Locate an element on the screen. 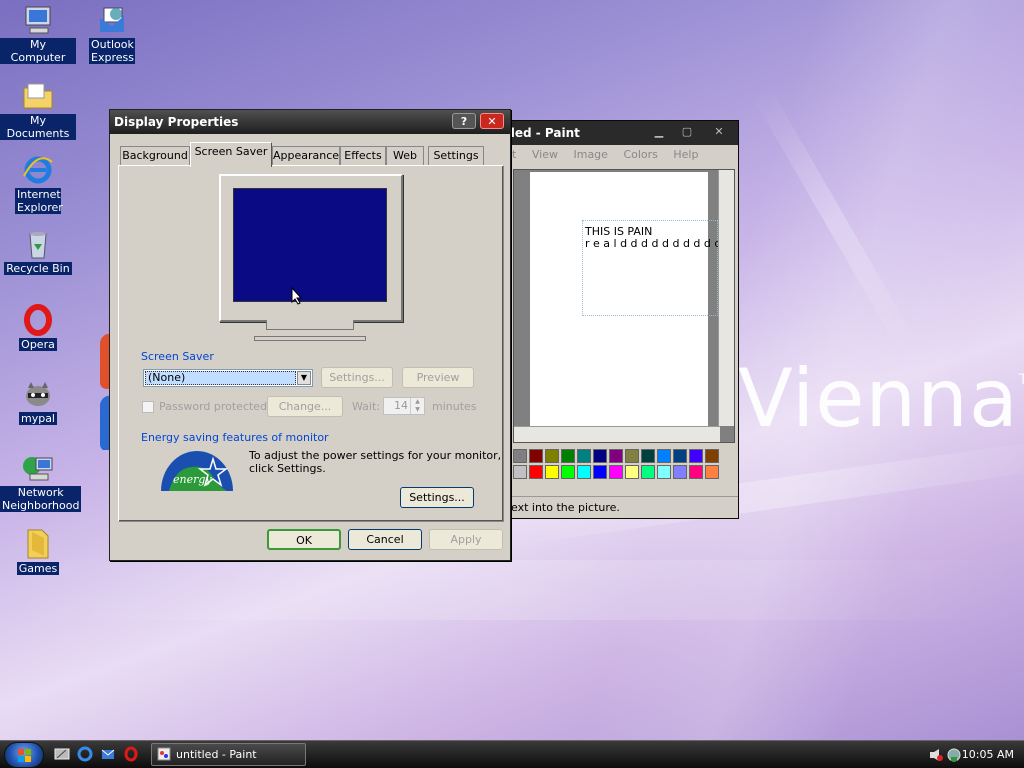  desktop-icon-my-documents: My Documents is located at coordinates (38, 110).